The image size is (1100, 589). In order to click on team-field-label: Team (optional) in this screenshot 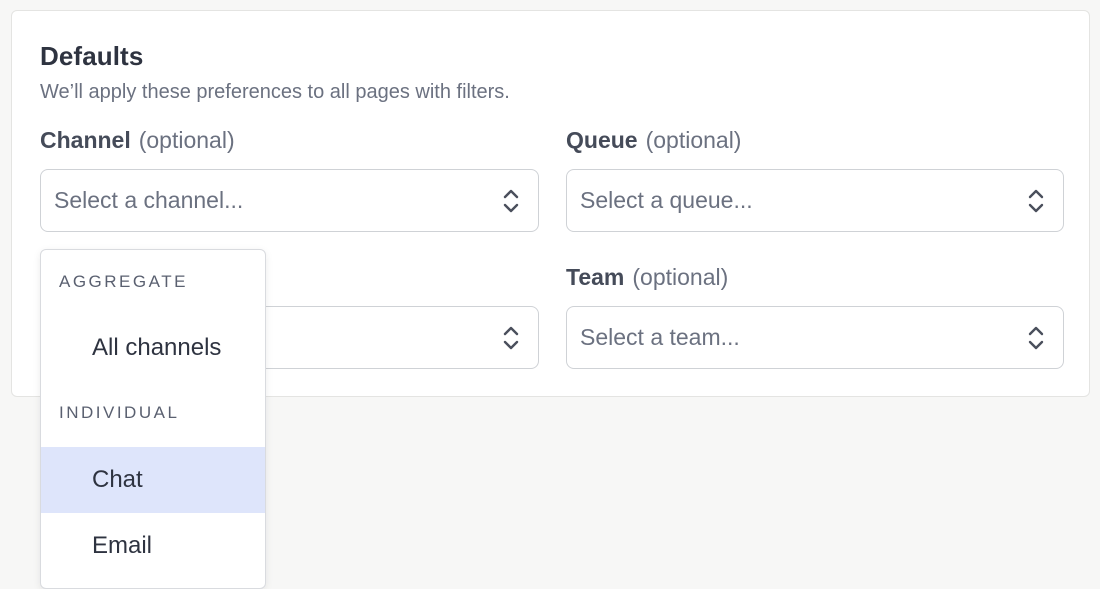, I will do `click(647, 277)`.